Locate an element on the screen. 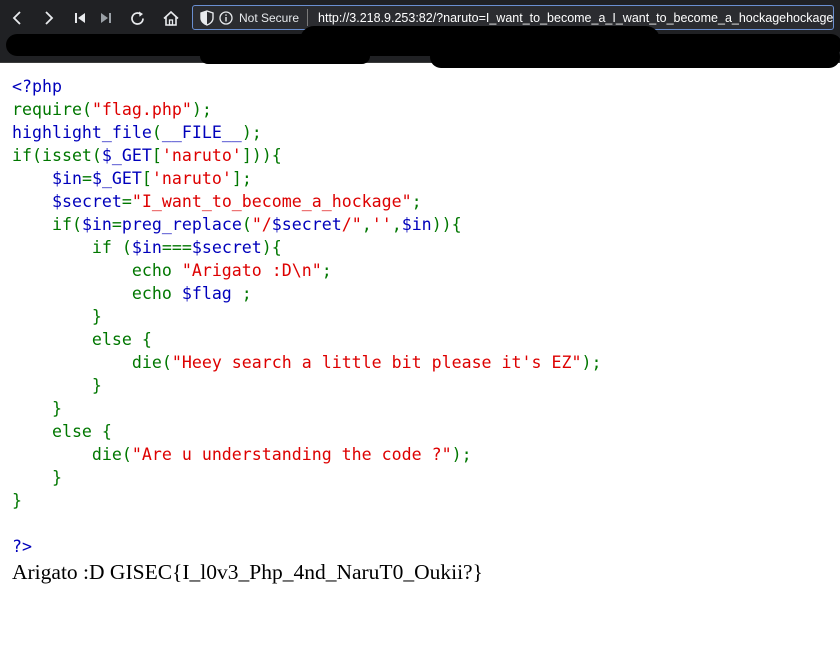 The width and height of the screenshot is (840, 650). code-line: echo $flag ; is located at coordinates (306, 293).